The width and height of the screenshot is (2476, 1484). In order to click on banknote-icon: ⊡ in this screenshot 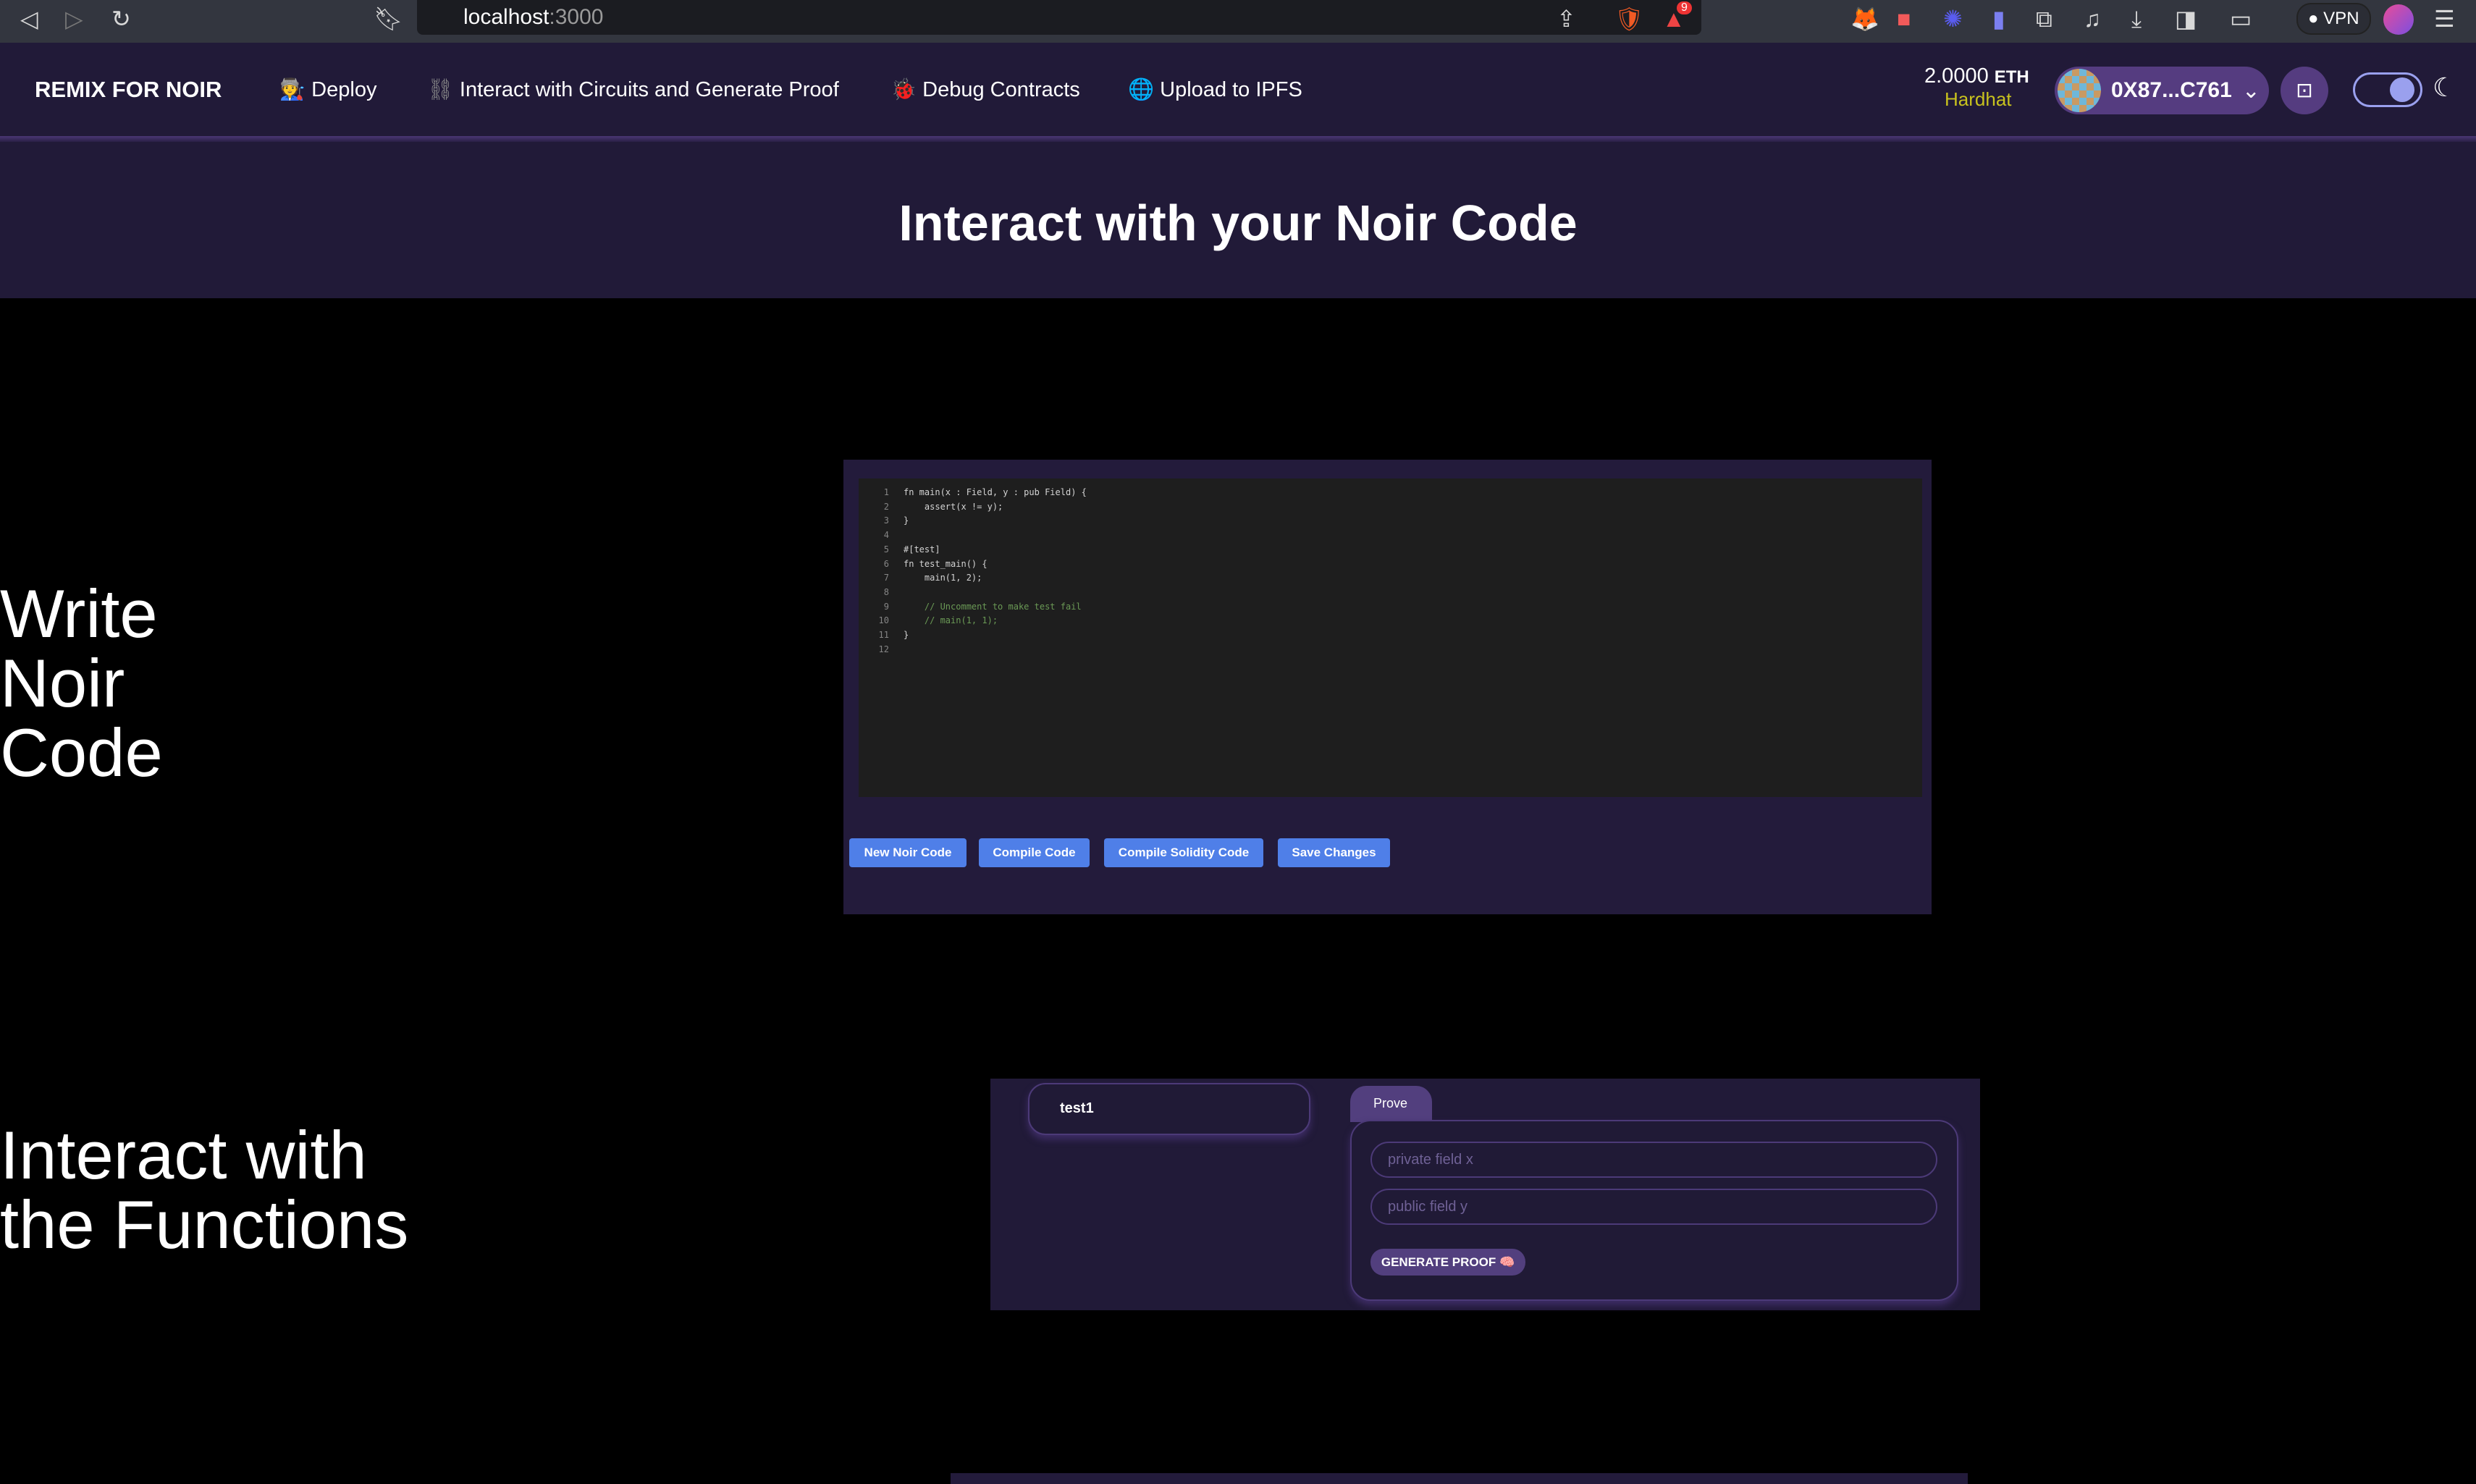, I will do `click(2304, 90)`.